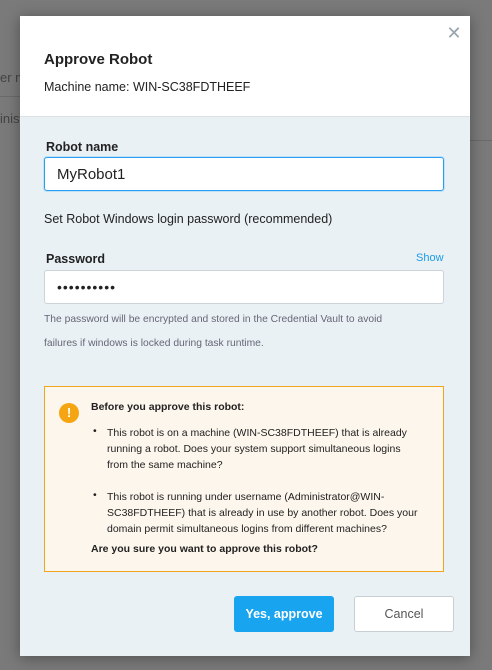 This screenshot has height=670, width=492. I want to click on password-input, so click(244, 287).